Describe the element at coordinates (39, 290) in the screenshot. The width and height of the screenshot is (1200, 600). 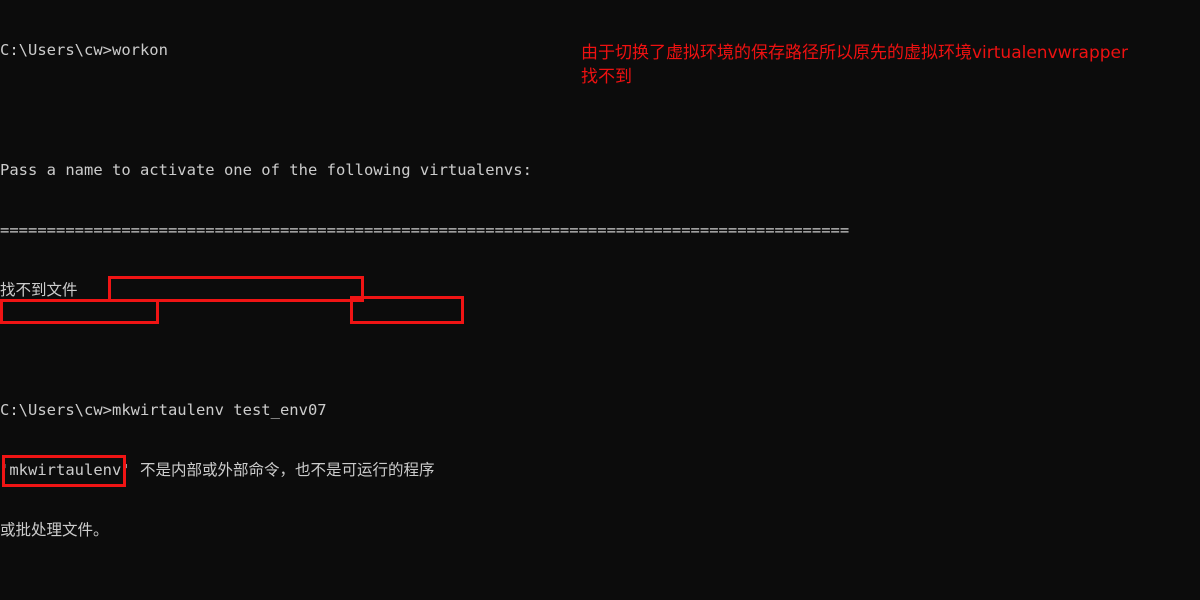
I see `terminal-line: 找不到文件` at that location.